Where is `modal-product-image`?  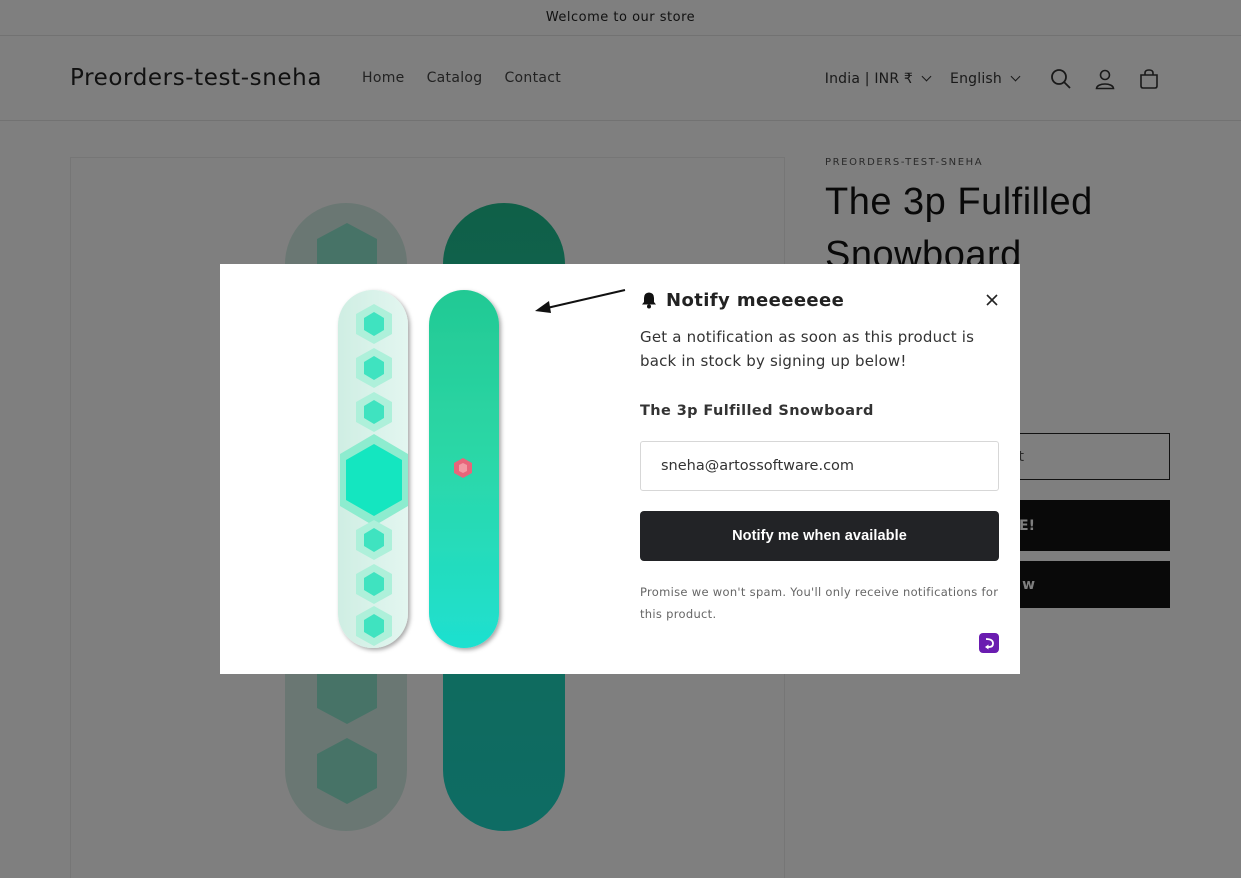
modal-product-image is located at coordinates (418, 469).